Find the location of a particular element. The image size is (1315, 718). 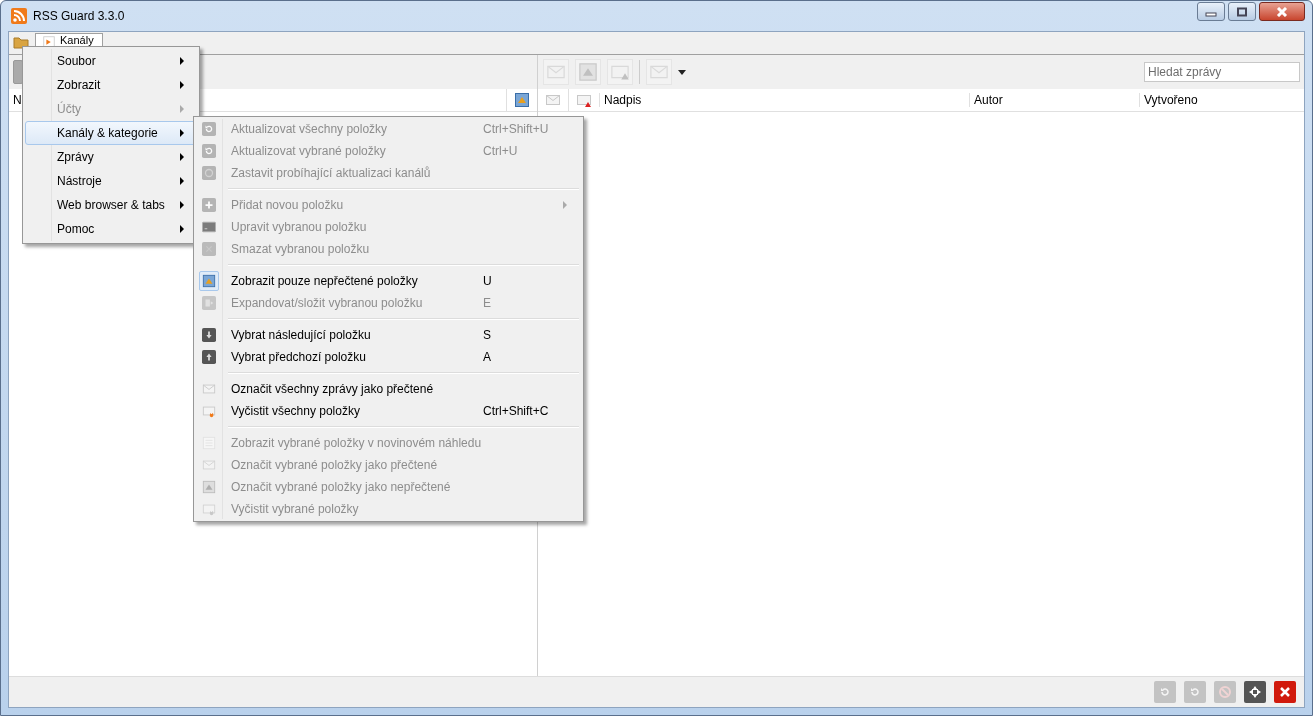

shortcut-text: S is located at coordinates (487, 335).